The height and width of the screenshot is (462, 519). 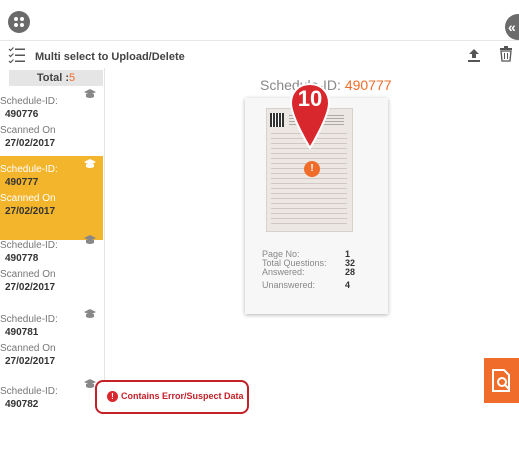 I want to click on total-count: Total :5, so click(x=56, y=78).